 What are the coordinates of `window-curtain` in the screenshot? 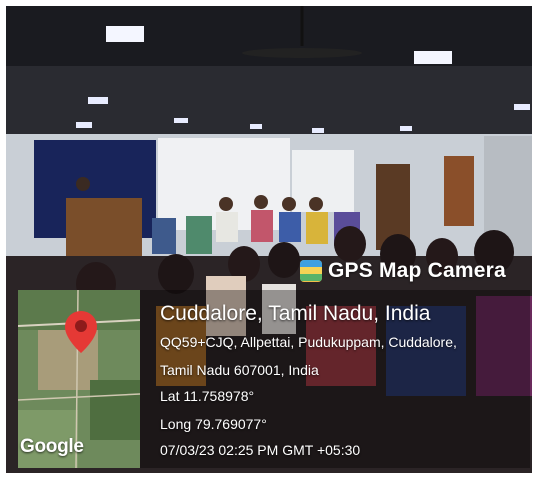 It's located at (459, 191).